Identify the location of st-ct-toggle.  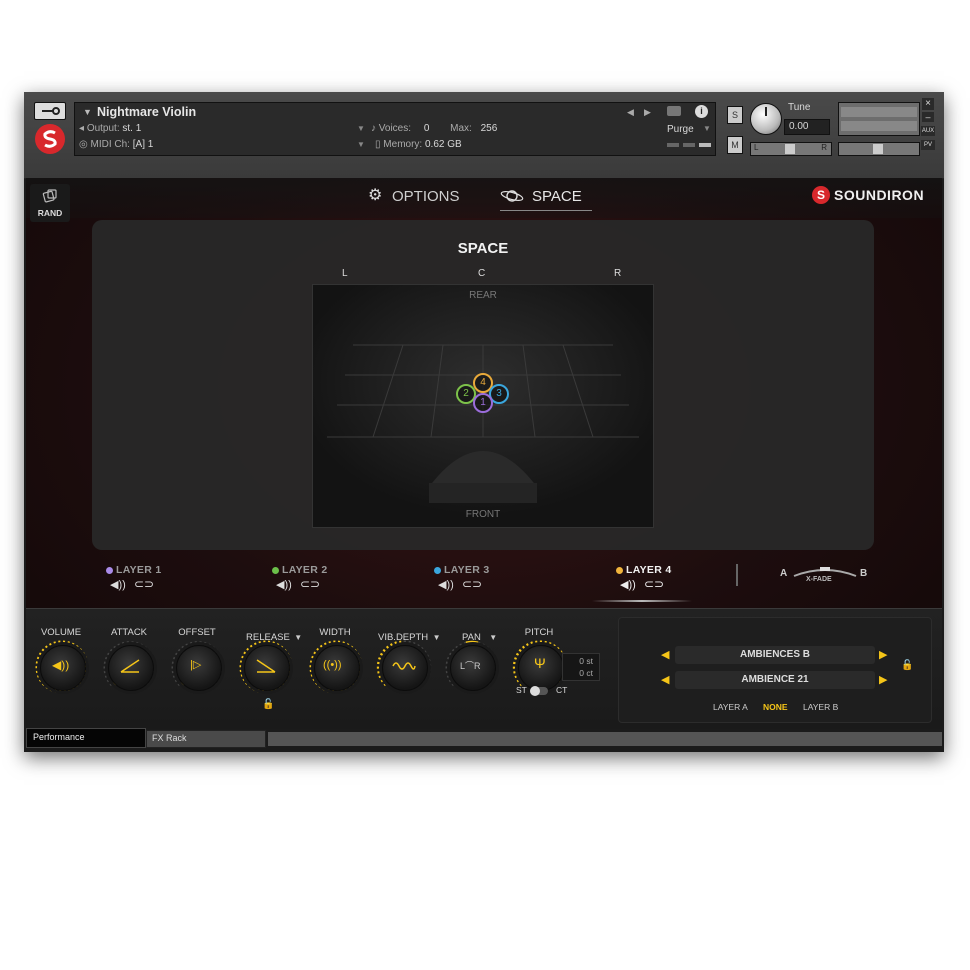
(539, 691).